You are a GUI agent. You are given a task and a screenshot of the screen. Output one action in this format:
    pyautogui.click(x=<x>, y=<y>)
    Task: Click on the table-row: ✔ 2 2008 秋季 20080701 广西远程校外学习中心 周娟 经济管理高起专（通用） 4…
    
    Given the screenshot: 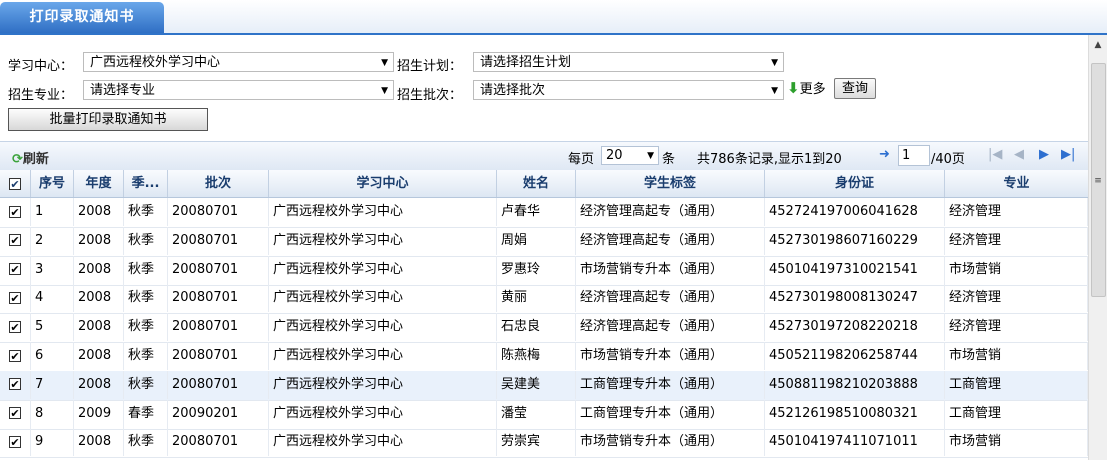 What is the action you would take?
    pyautogui.click(x=544, y=241)
    